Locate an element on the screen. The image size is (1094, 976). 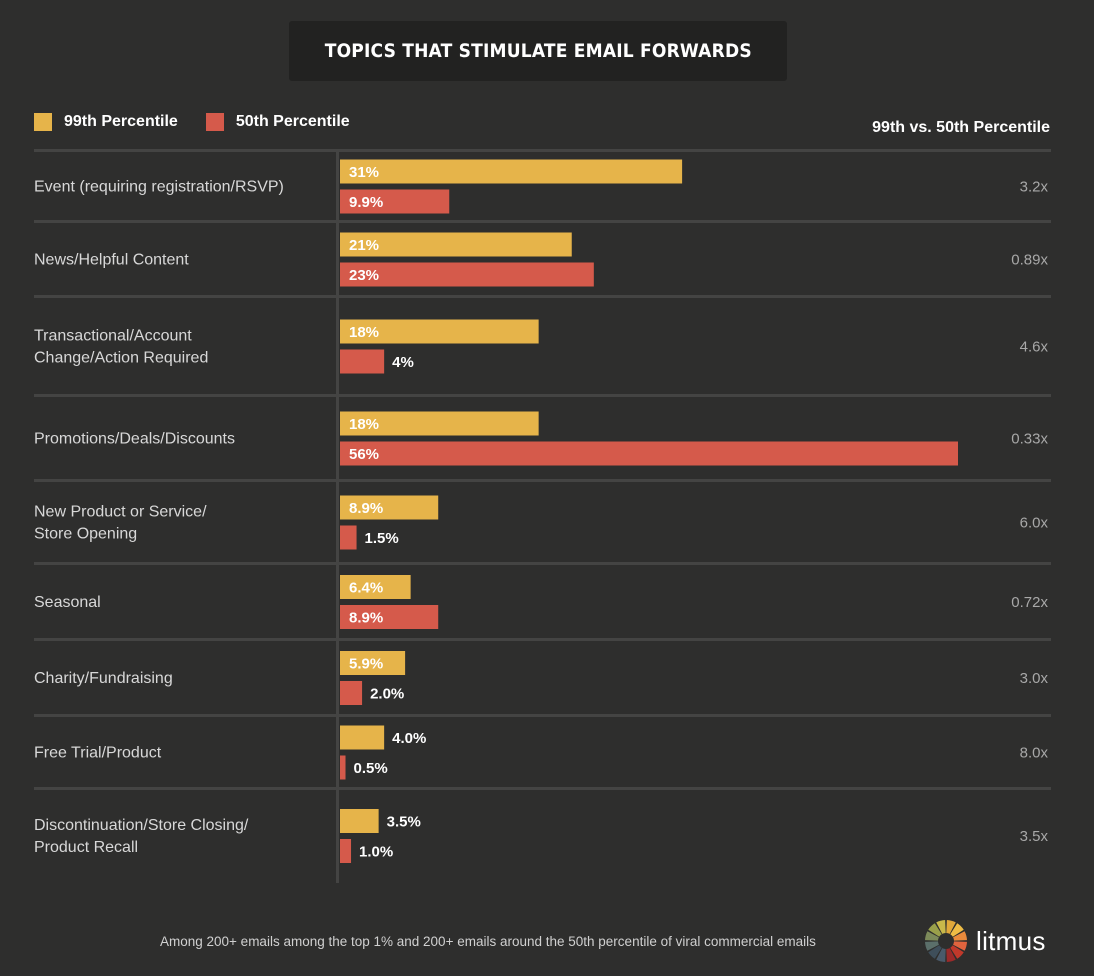
data-label-99th: 8.9% is located at coordinates (366, 508).